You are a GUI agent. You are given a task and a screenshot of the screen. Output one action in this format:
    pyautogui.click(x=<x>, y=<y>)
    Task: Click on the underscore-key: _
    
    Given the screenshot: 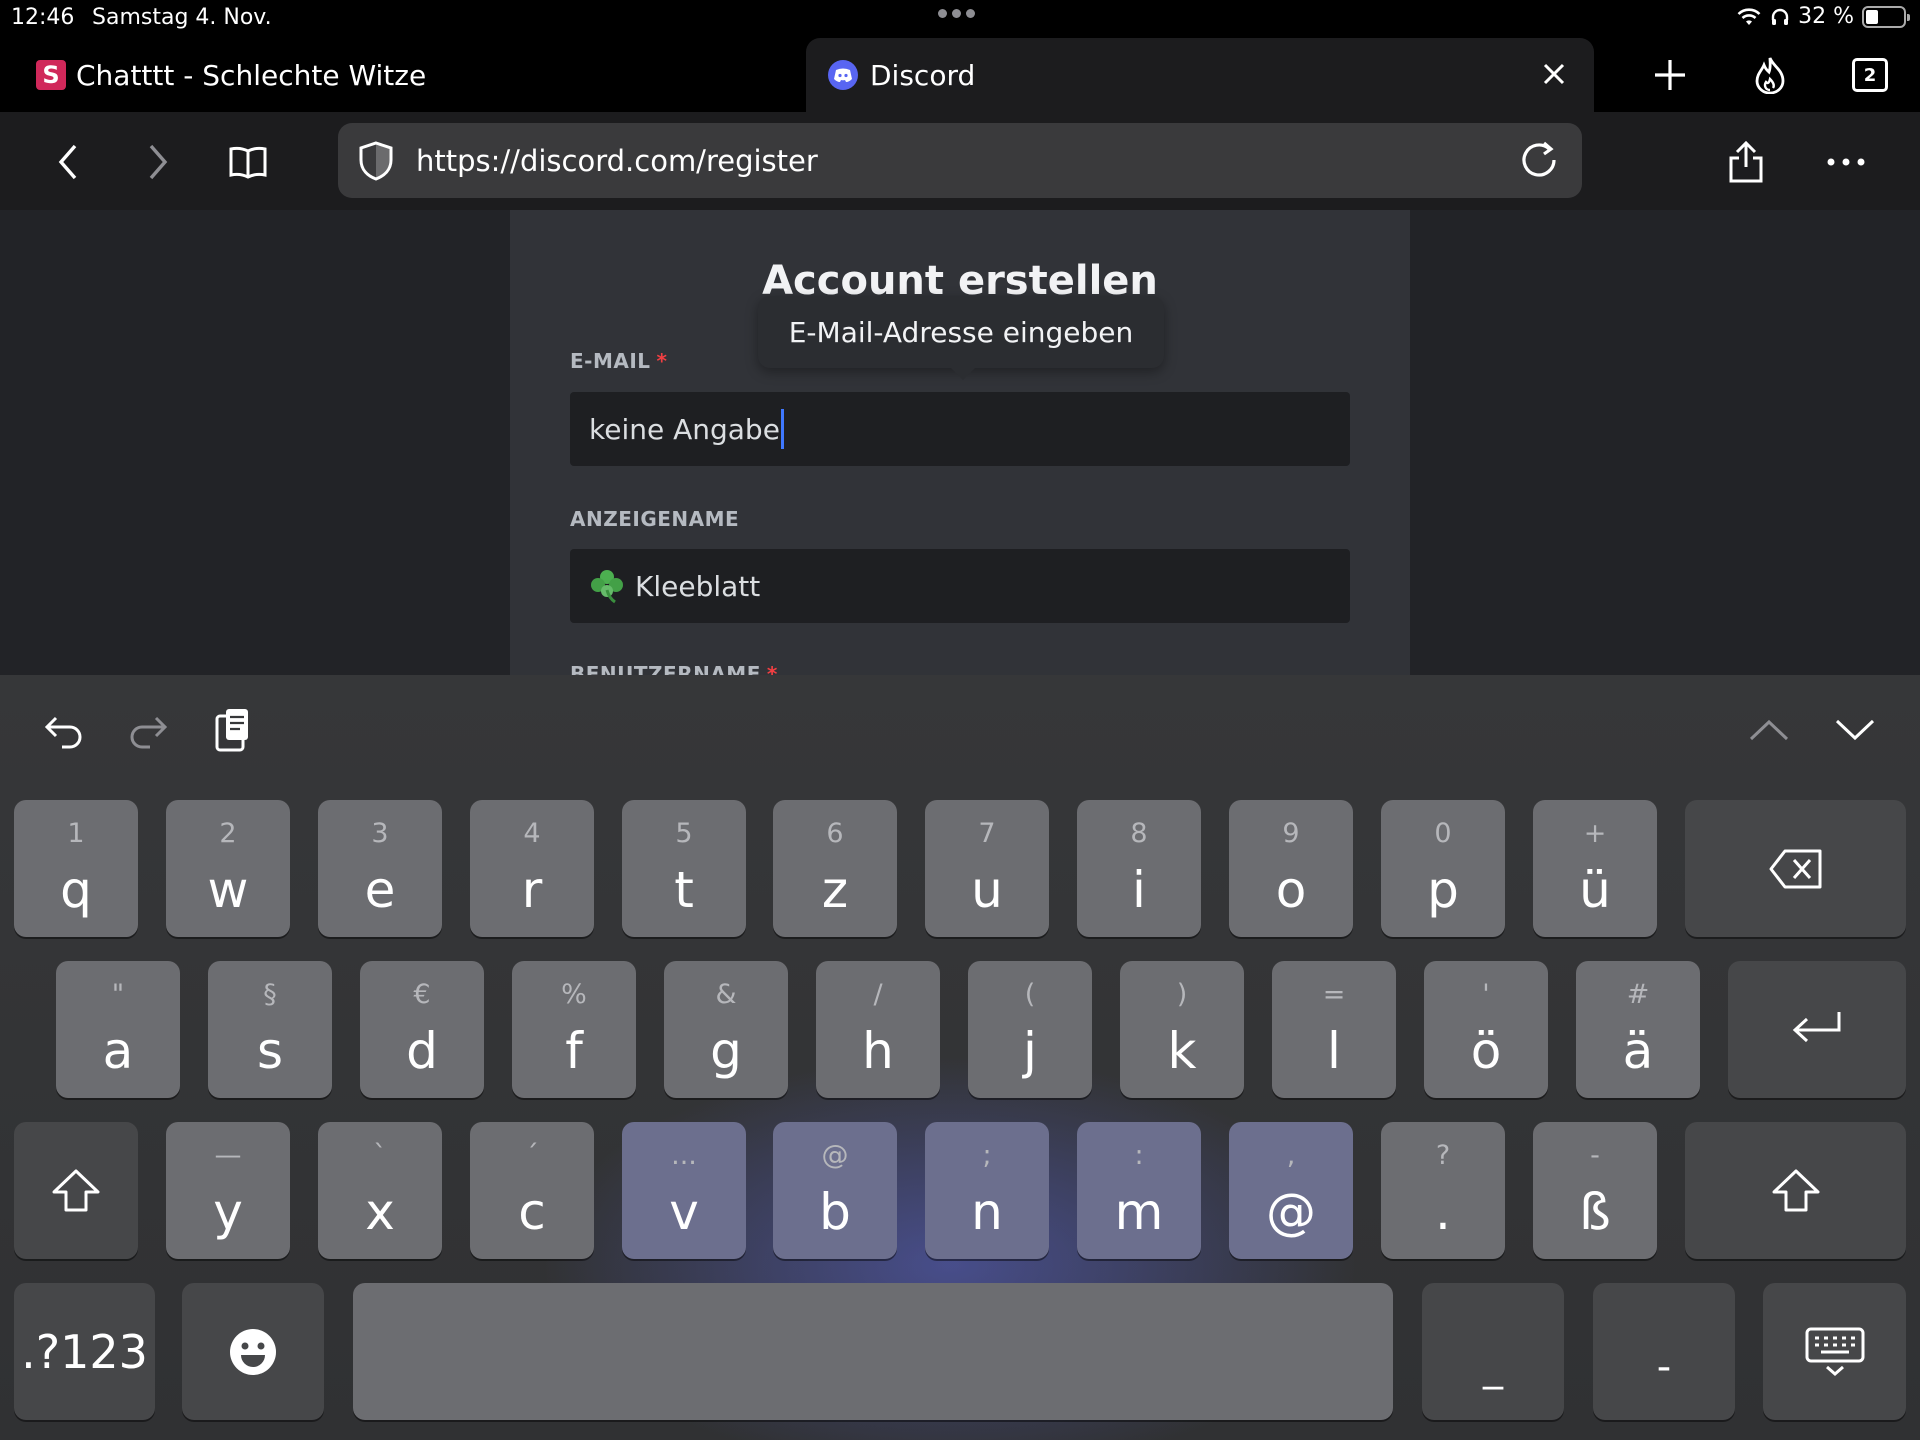 What is the action you would take?
    pyautogui.click(x=1493, y=1351)
    